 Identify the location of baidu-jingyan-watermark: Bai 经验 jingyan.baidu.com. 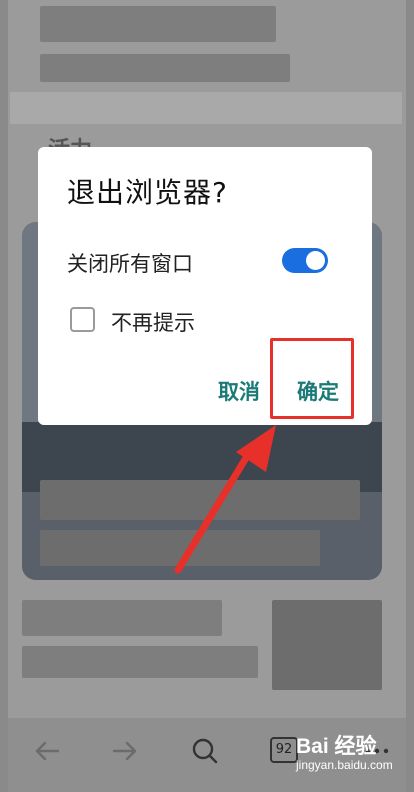
(344, 751).